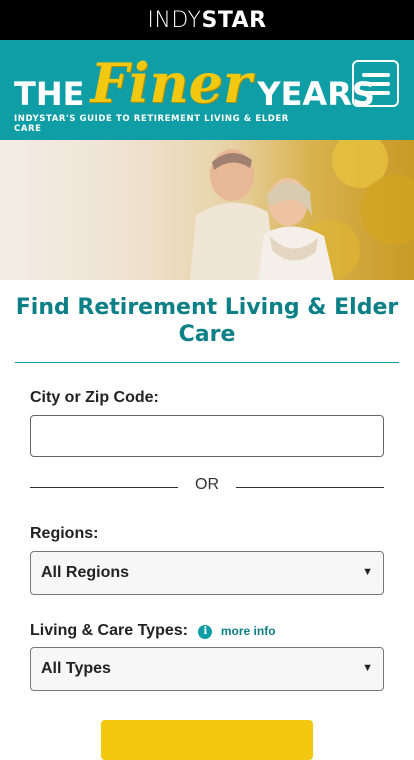 Image resolution: width=414 pixels, height=760 pixels. I want to click on or-separator: OR, so click(207, 486).